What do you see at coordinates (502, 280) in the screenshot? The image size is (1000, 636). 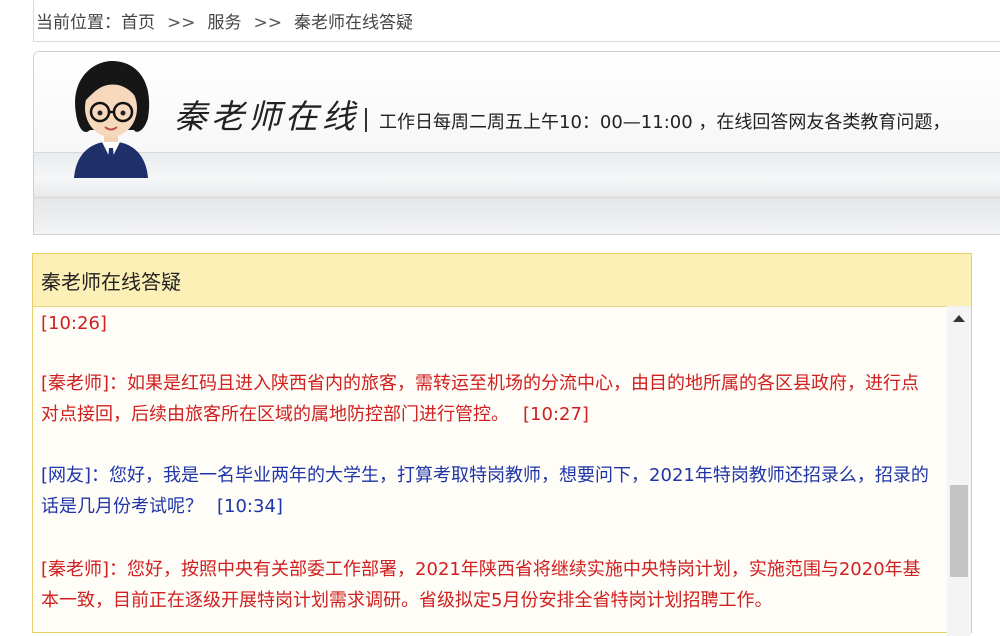 I see `panel-header: 秦老师在线答疑` at bounding box center [502, 280].